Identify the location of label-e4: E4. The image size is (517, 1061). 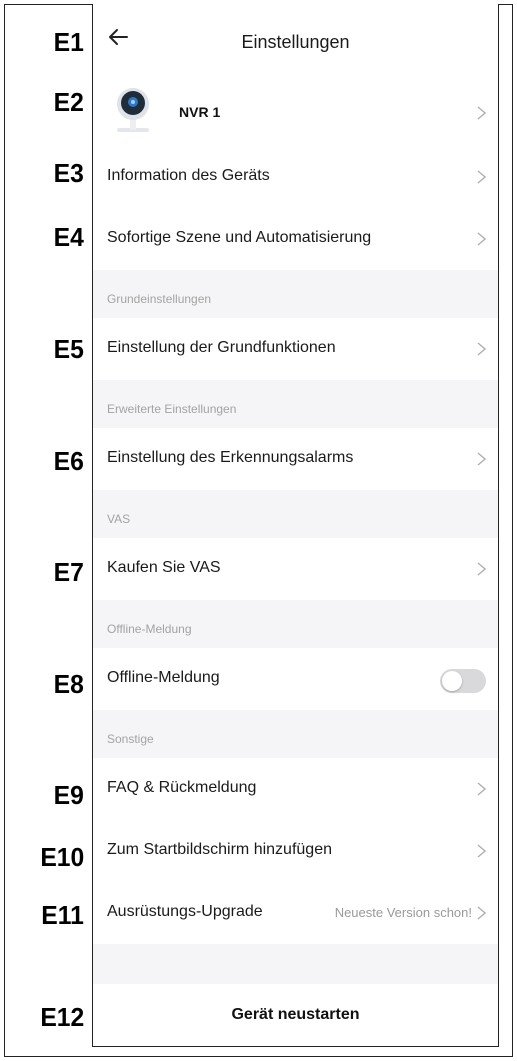
(68, 237).